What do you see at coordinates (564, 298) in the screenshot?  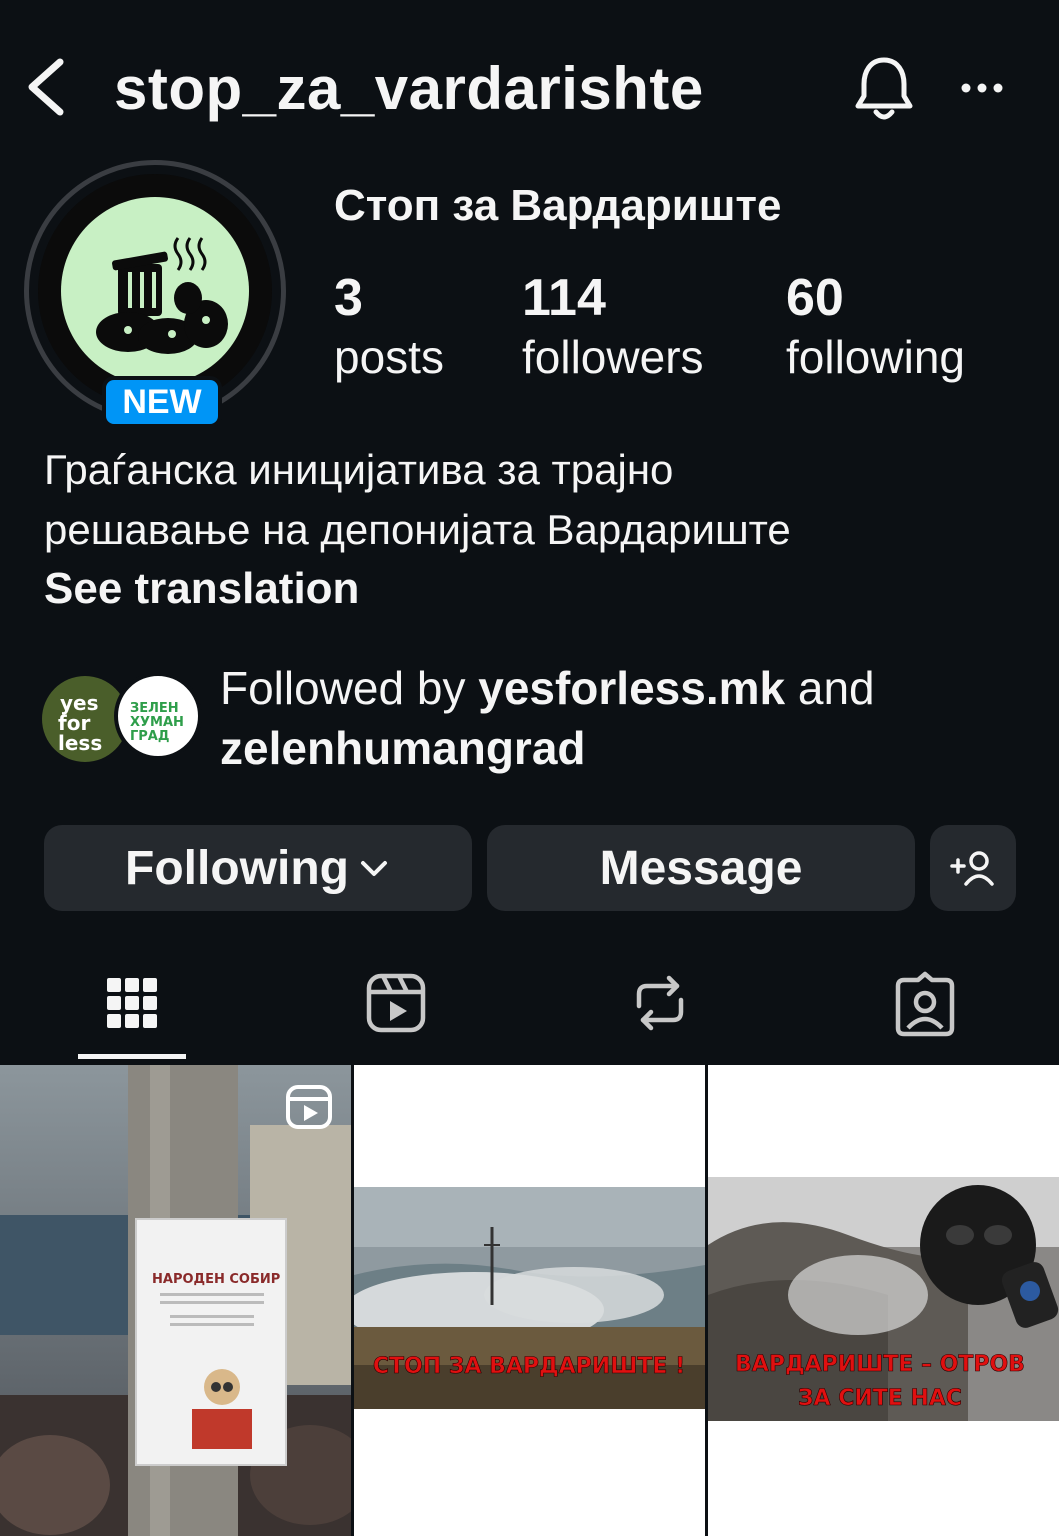 I see `followers-count: 114` at bounding box center [564, 298].